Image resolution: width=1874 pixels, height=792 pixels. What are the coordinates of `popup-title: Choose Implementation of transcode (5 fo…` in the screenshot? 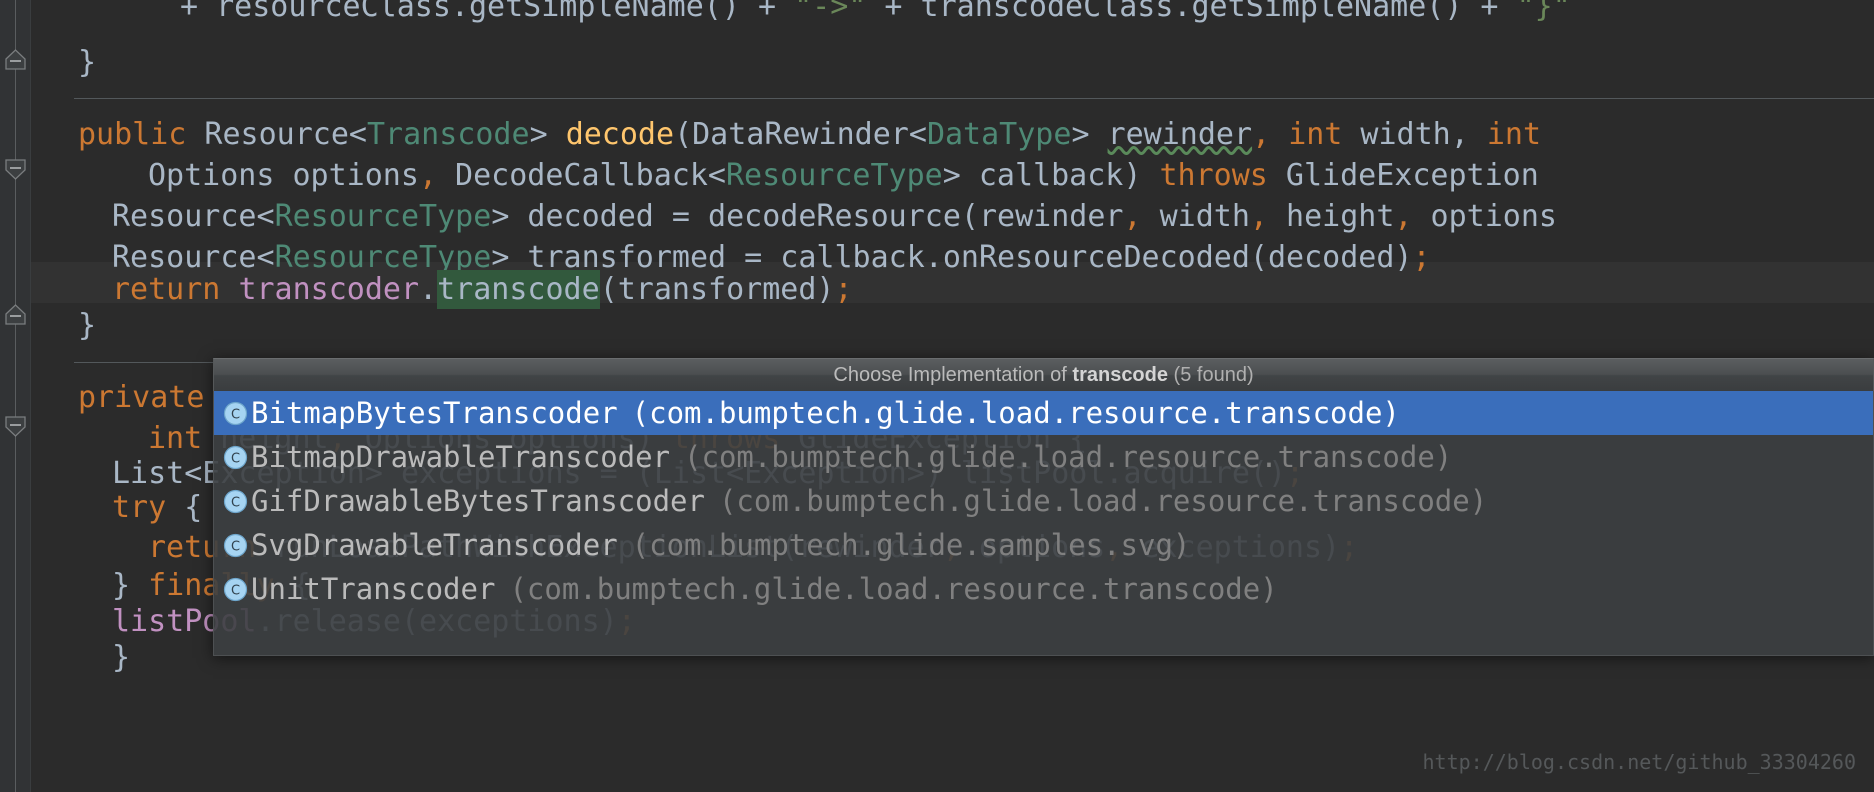 It's located at (1043, 375).